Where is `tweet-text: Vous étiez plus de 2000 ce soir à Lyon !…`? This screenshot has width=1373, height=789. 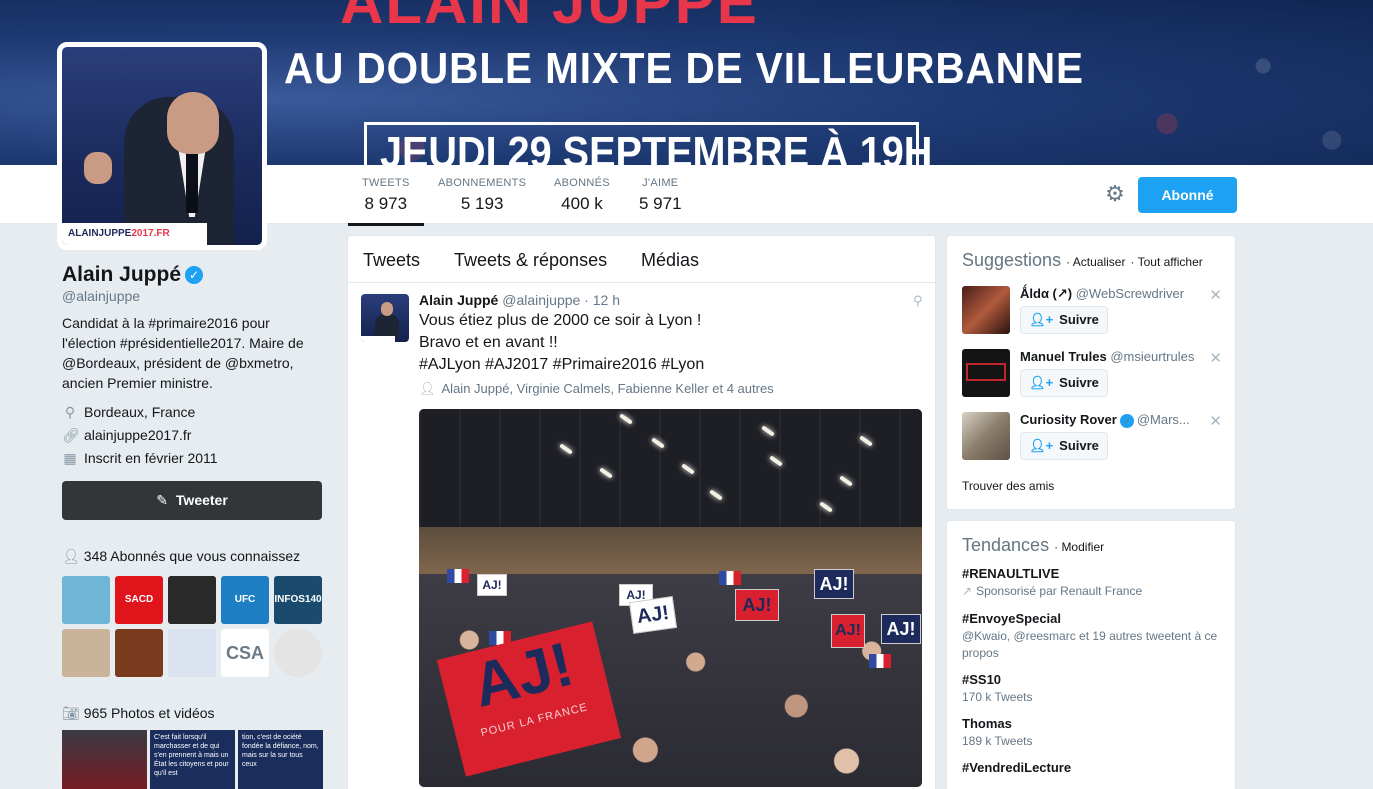
tweet-text: Vous étiez plus de 2000 ce soir à Lyon !… is located at coordinates (669, 343).